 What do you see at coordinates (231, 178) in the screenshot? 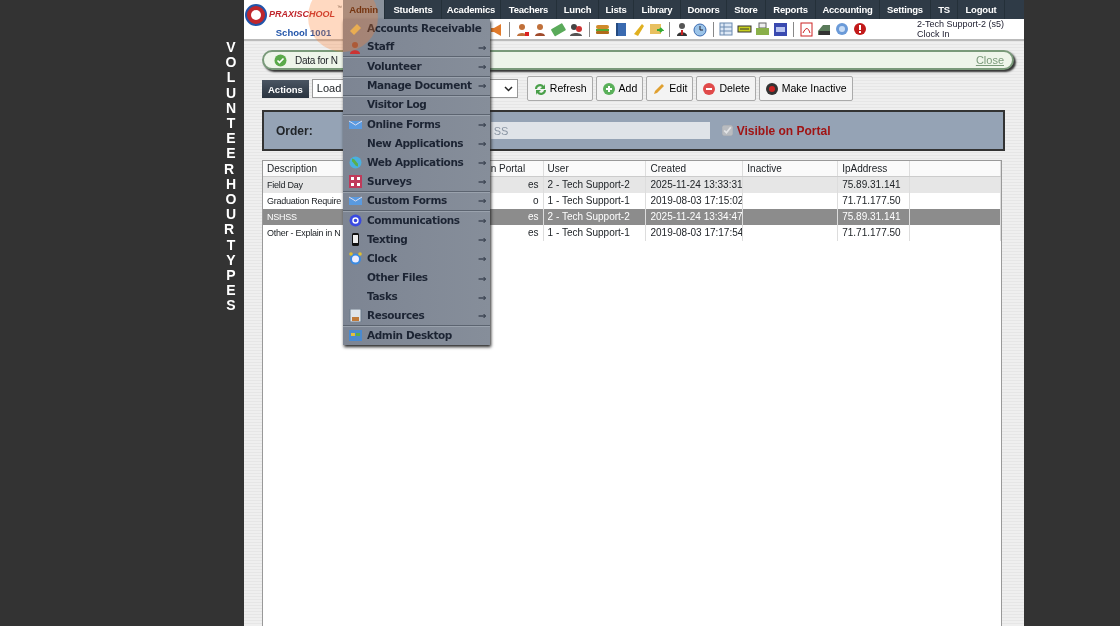
I see `vertical-title: VOLUNTEER HOUR TYPES` at bounding box center [231, 178].